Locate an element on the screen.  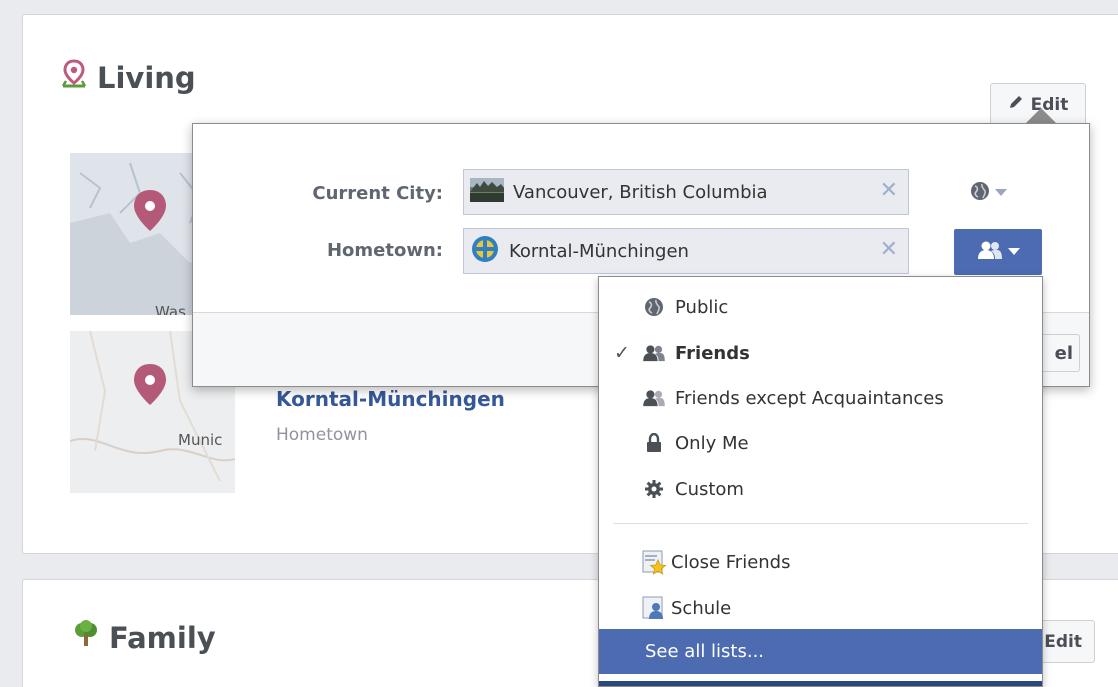
hometown-privacy-button is located at coordinates (998, 252).